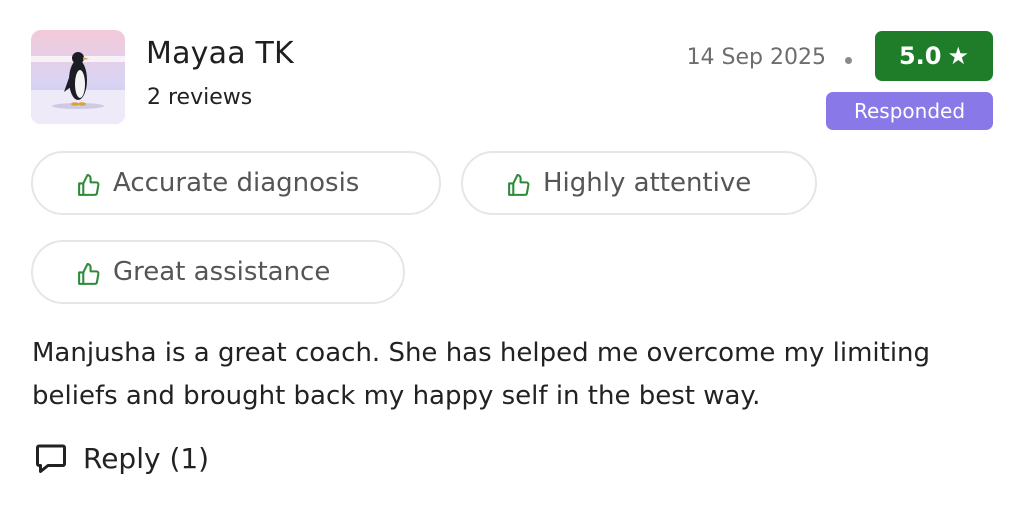 The height and width of the screenshot is (513, 1024). What do you see at coordinates (756, 57) in the screenshot?
I see `review-date: 14 Sep 2025` at bounding box center [756, 57].